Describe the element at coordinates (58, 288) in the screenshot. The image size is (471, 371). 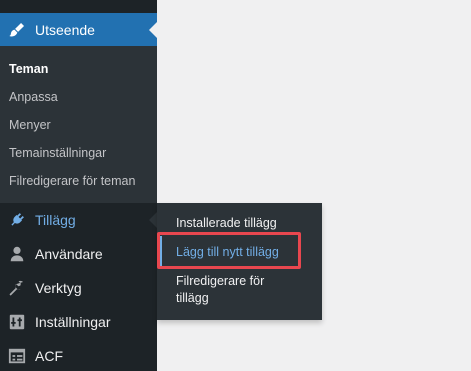
I see `menu-label-verktyg: Verktyg` at that location.